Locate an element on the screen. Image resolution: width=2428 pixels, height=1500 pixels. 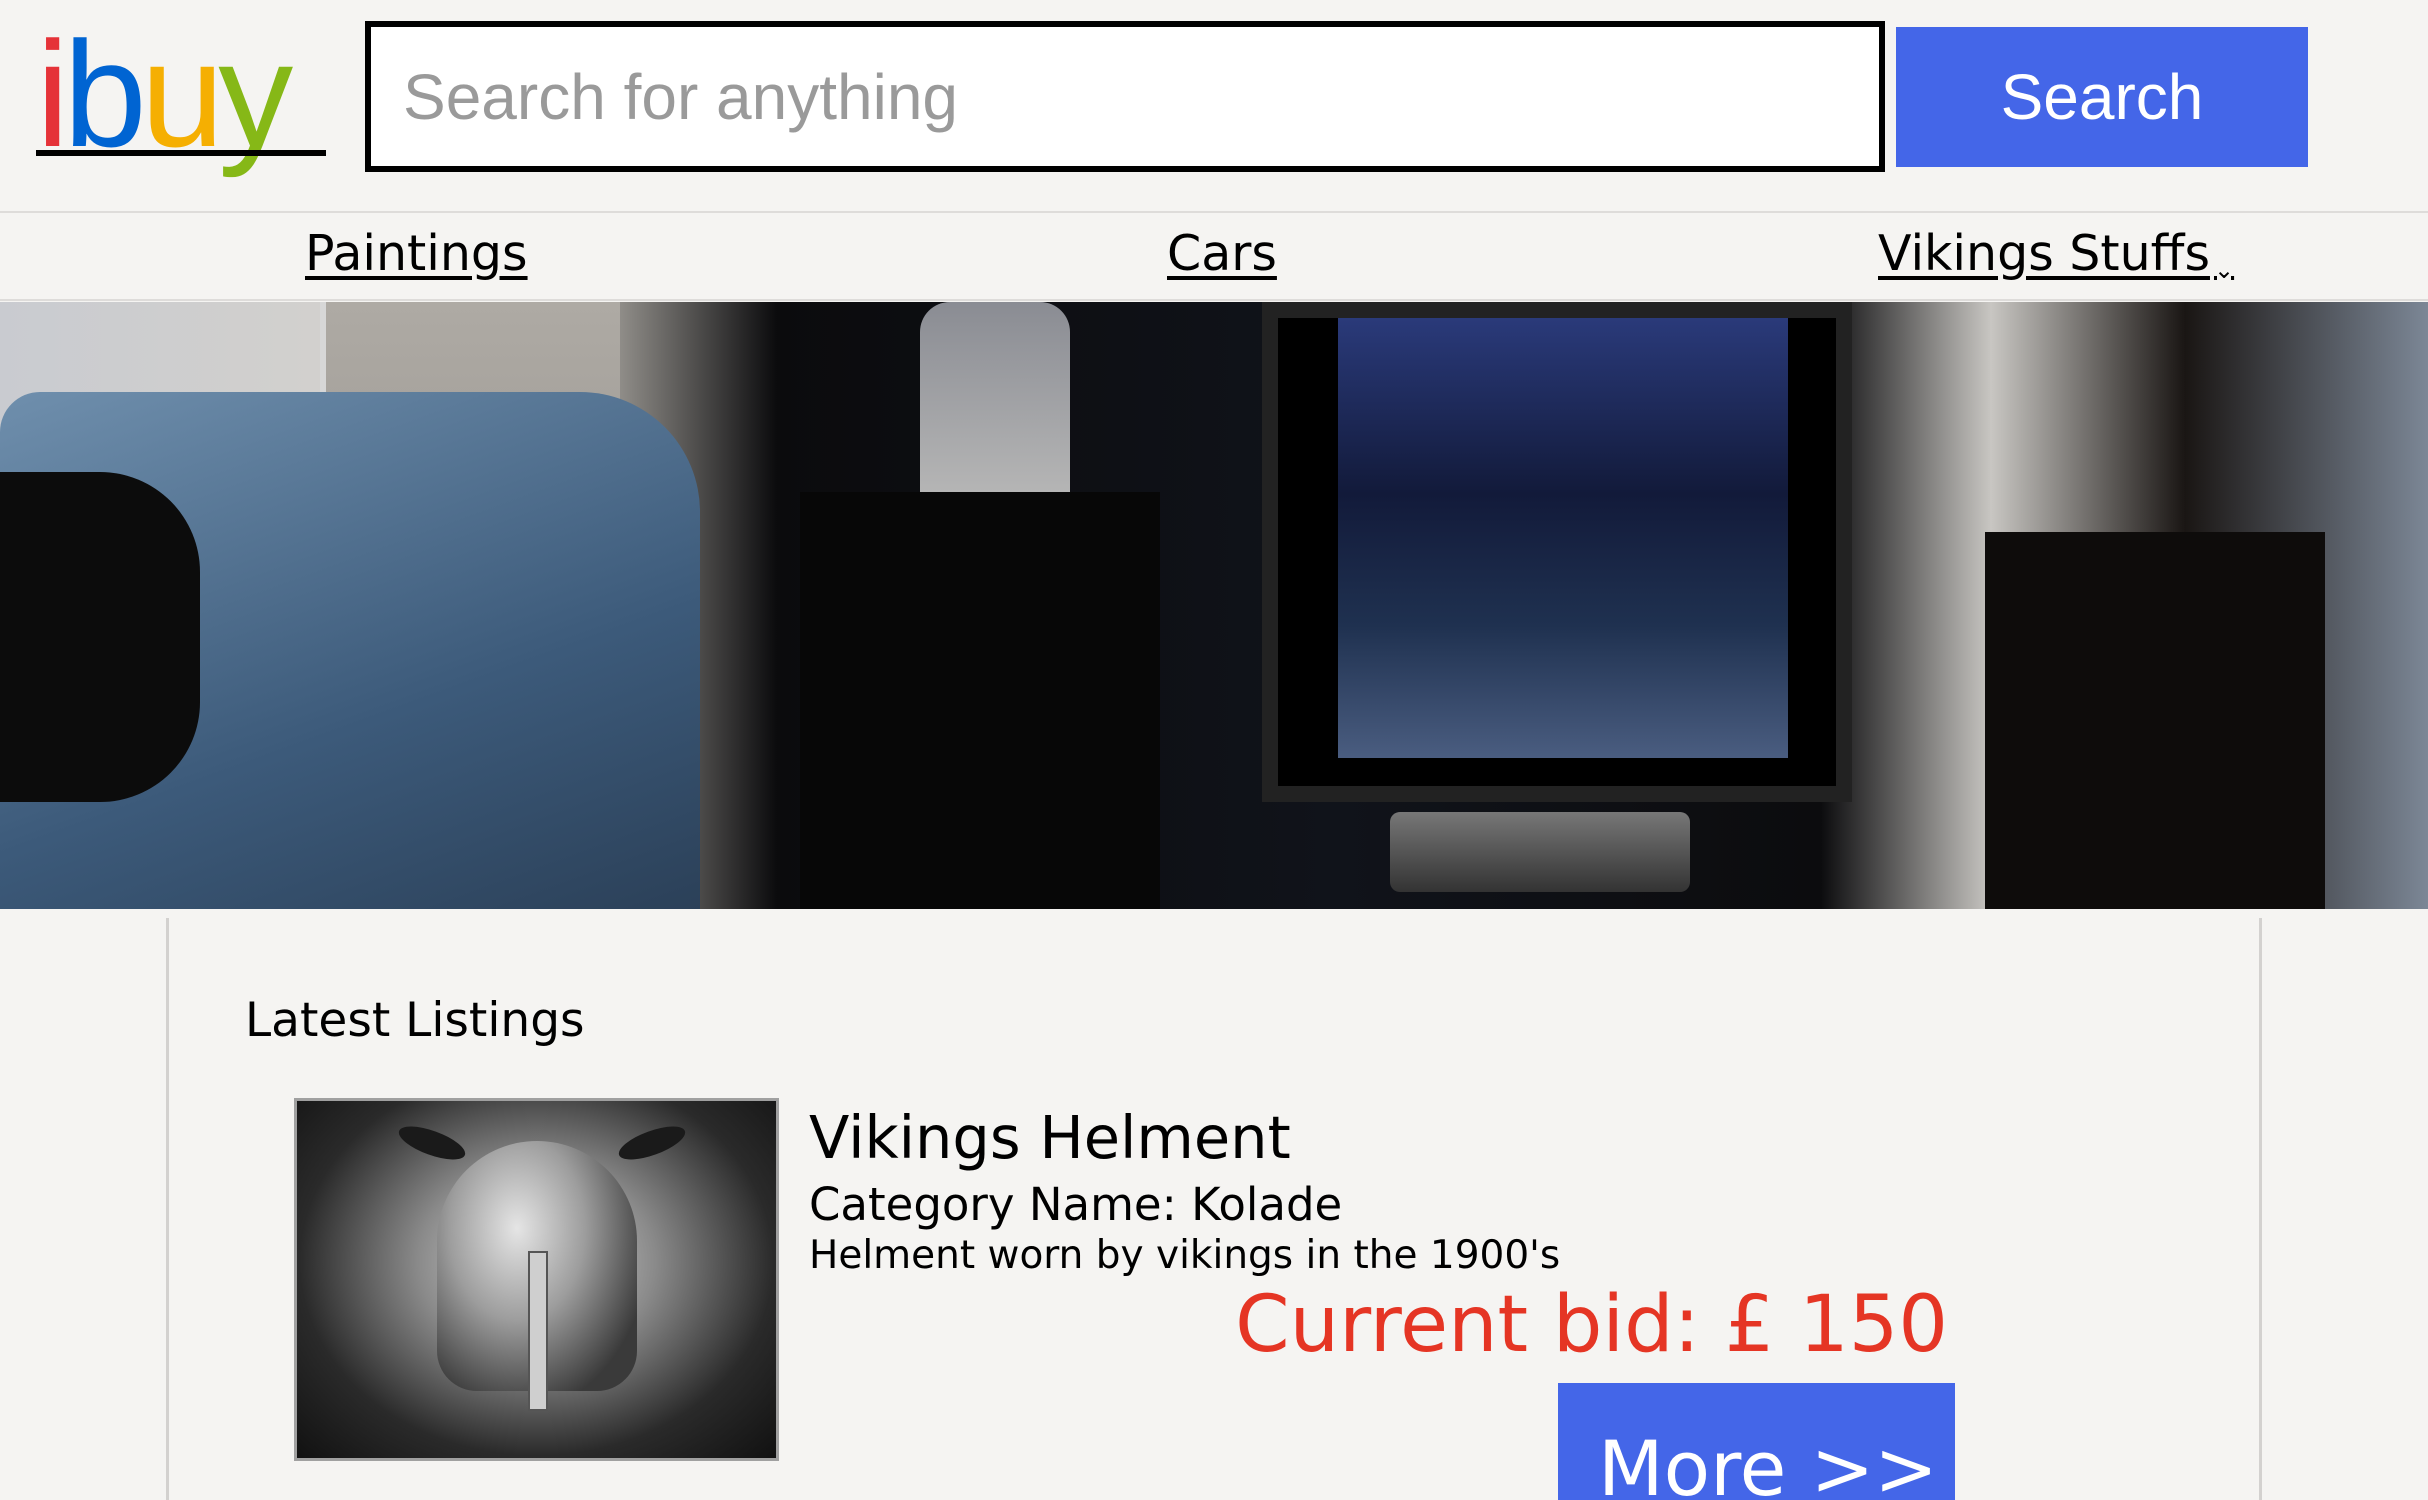
section-title: Latest Listings is located at coordinates (415, 1020).